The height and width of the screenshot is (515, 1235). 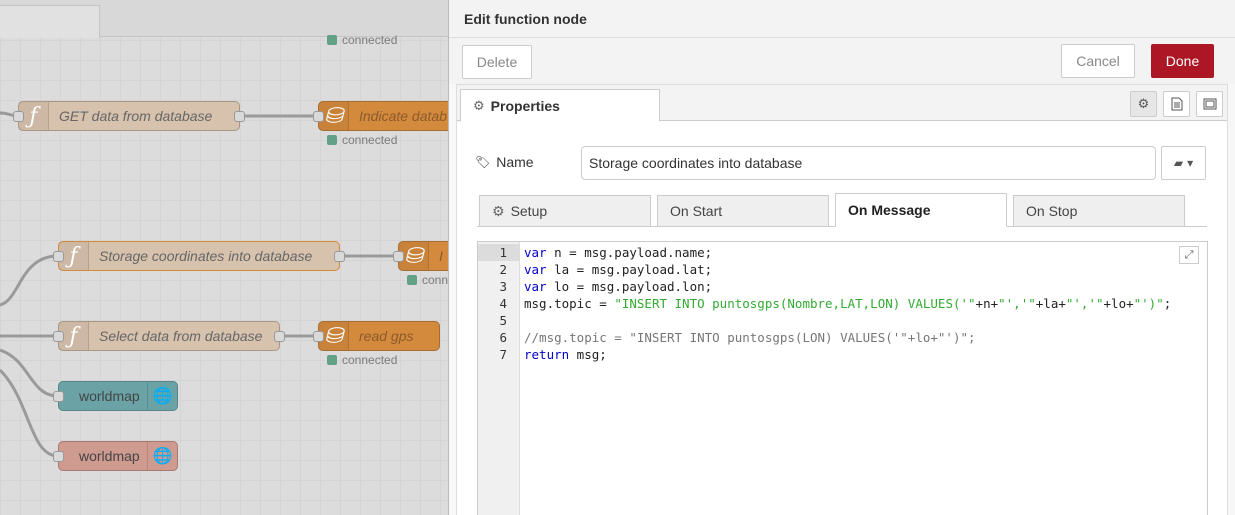 What do you see at coordinates (1209, 104) in the screenshot?
I see `appearance-icon` at bounding box center [1209, 104].